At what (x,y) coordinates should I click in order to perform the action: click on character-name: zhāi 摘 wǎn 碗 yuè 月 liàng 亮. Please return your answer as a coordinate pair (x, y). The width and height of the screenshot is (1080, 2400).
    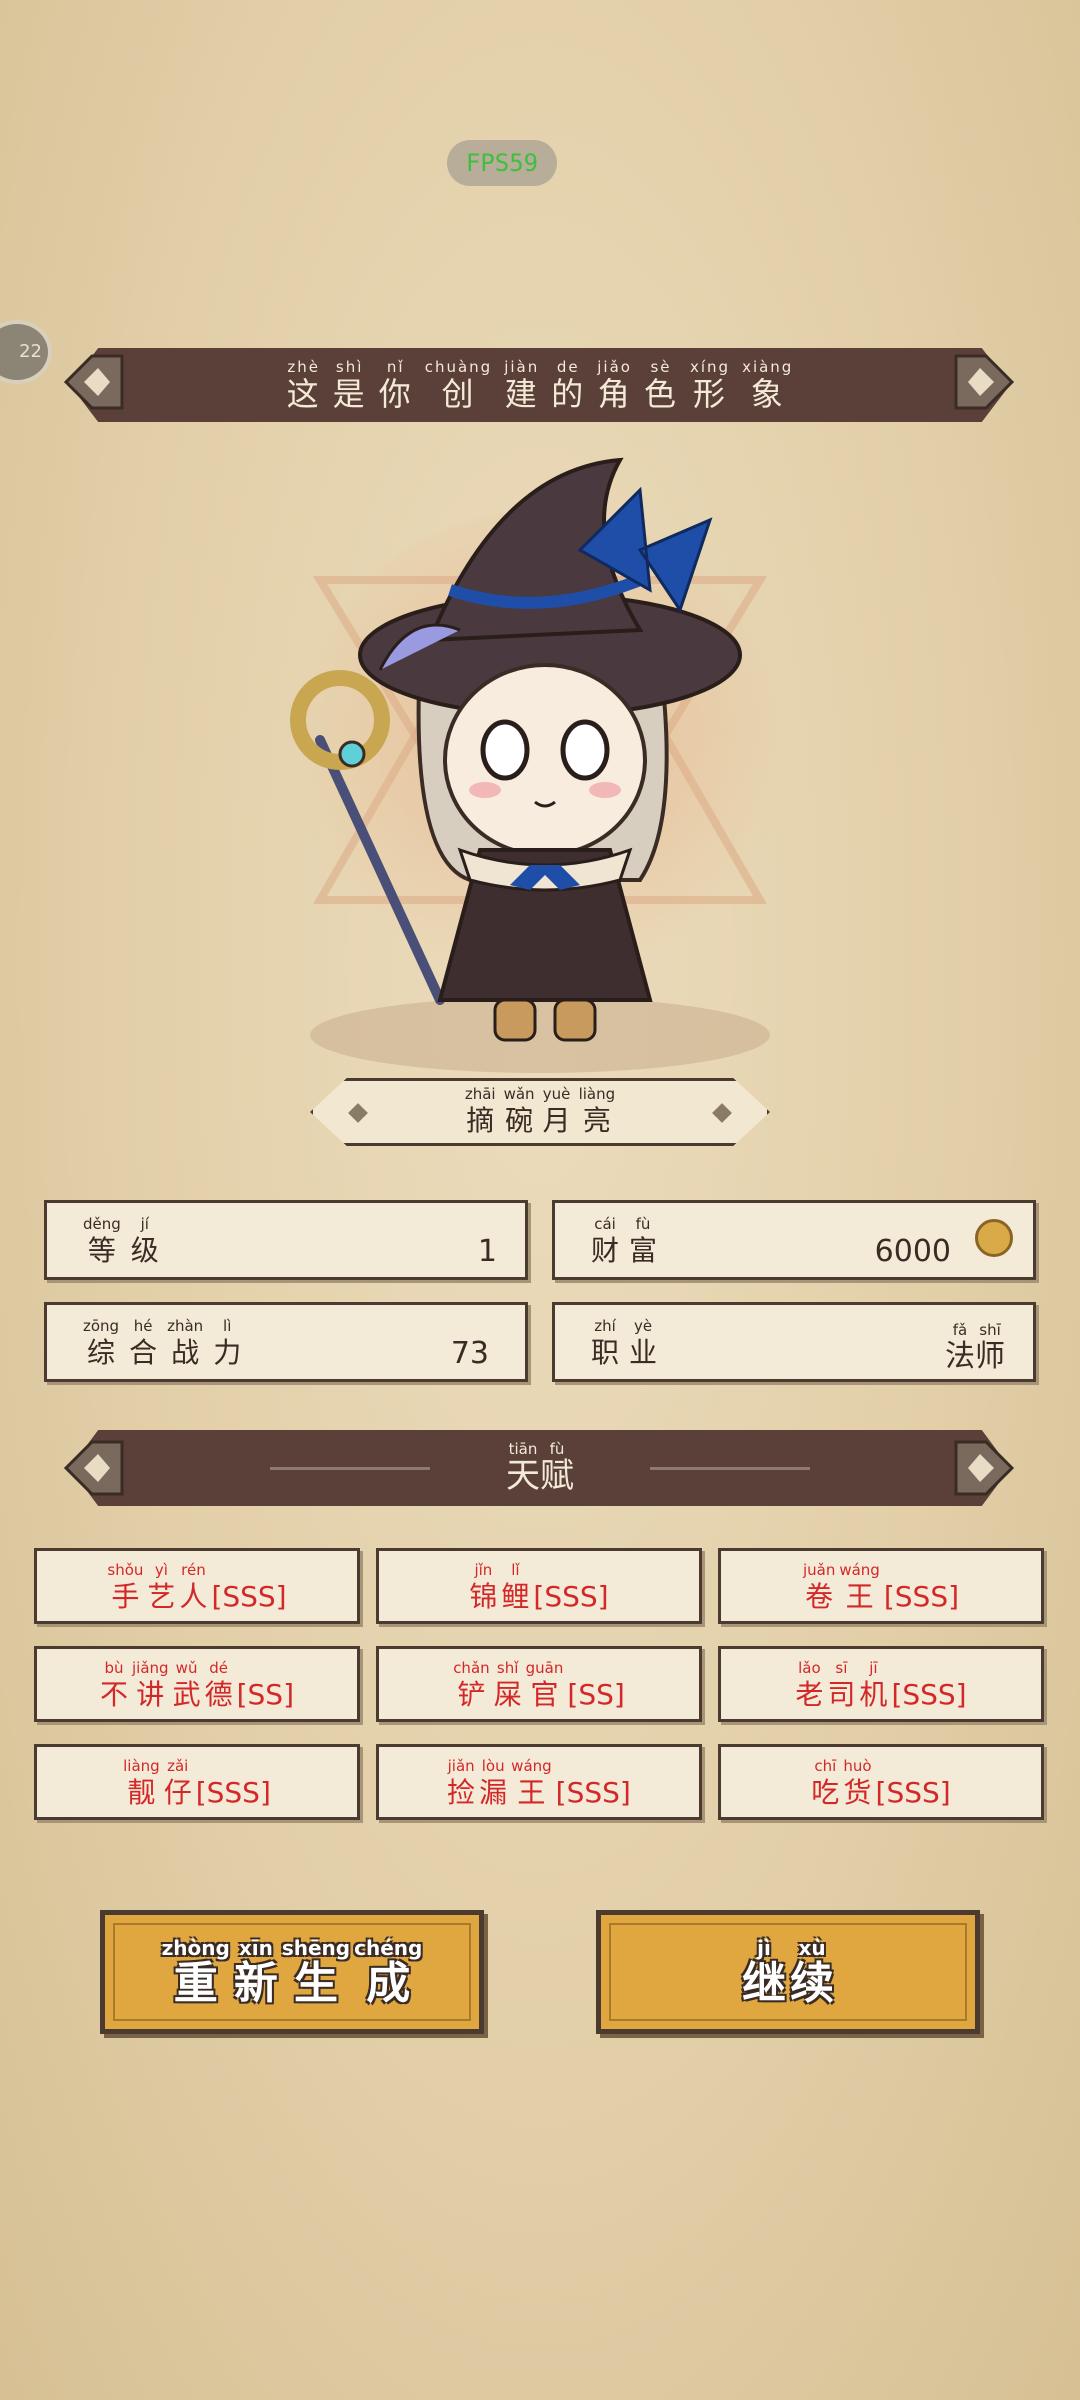
    Looking at the image, I should click on (540, 1112).